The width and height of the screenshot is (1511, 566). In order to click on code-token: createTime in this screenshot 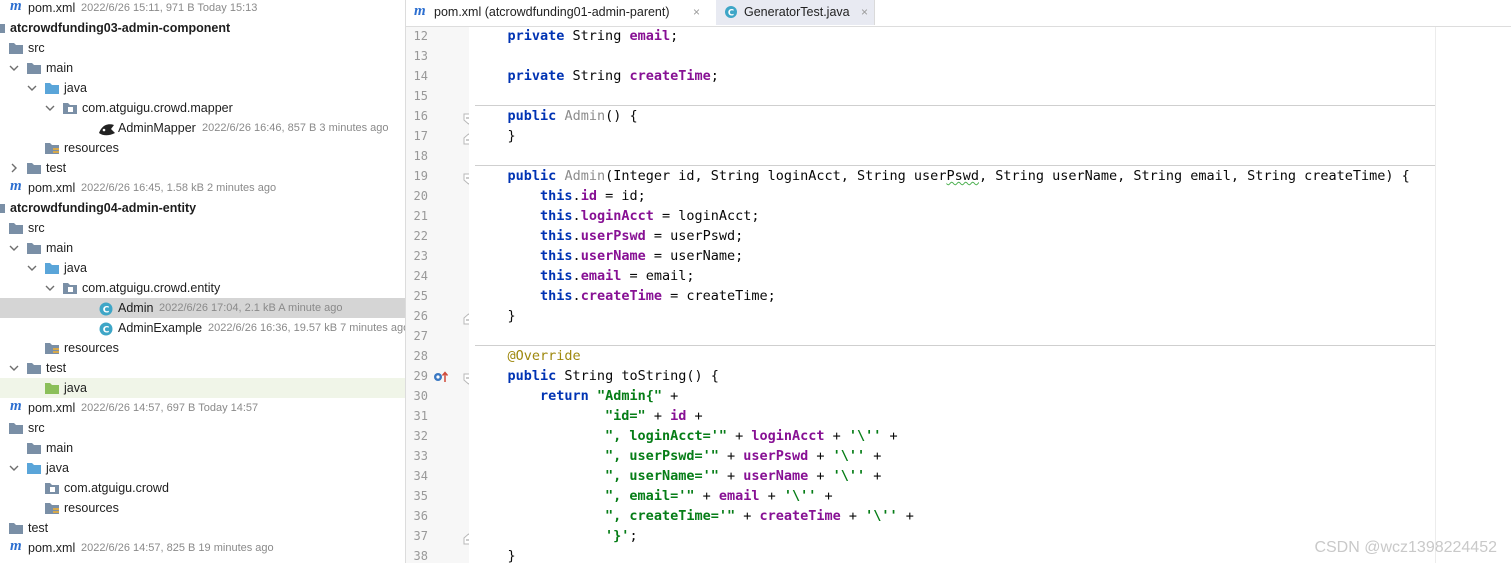, I will do `click(800, 516)`.